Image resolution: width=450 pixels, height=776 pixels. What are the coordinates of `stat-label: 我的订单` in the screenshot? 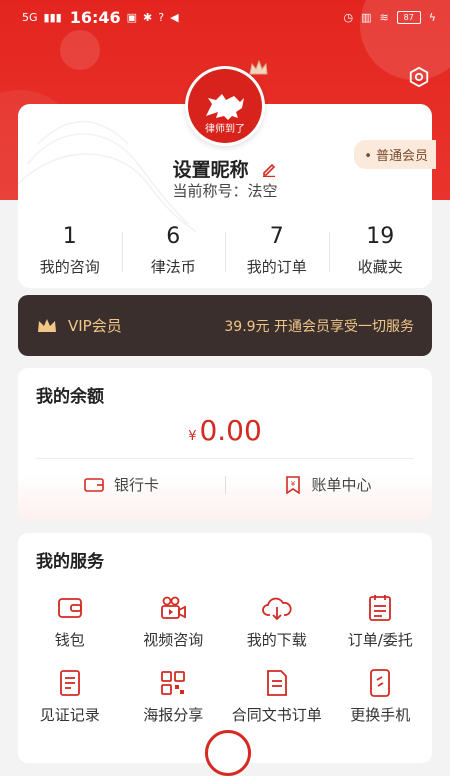 It's located at (276, 267).